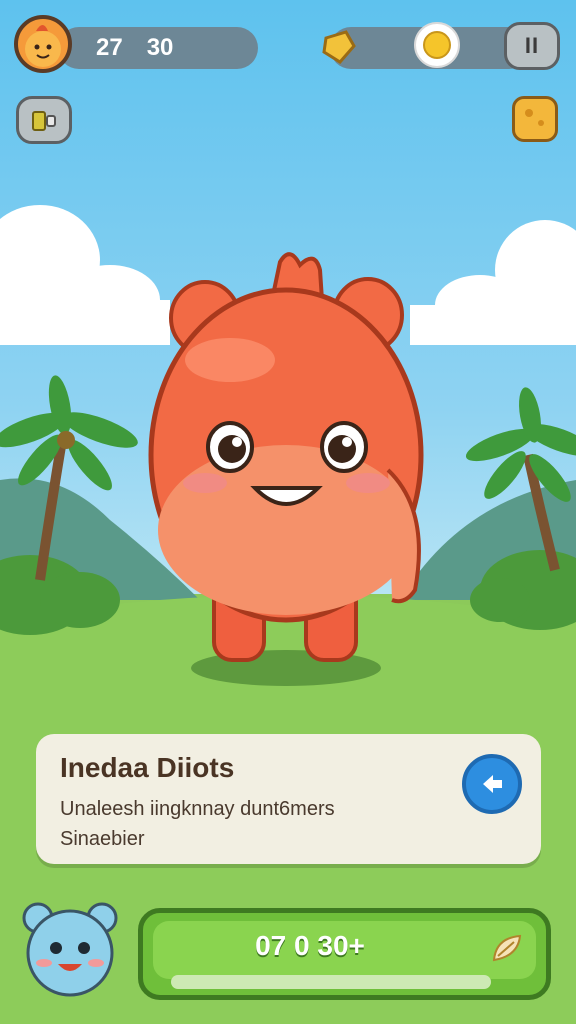 The height and width of the screenshot is (1024, 576). I want to click on info-action-button, so click(492, 784).